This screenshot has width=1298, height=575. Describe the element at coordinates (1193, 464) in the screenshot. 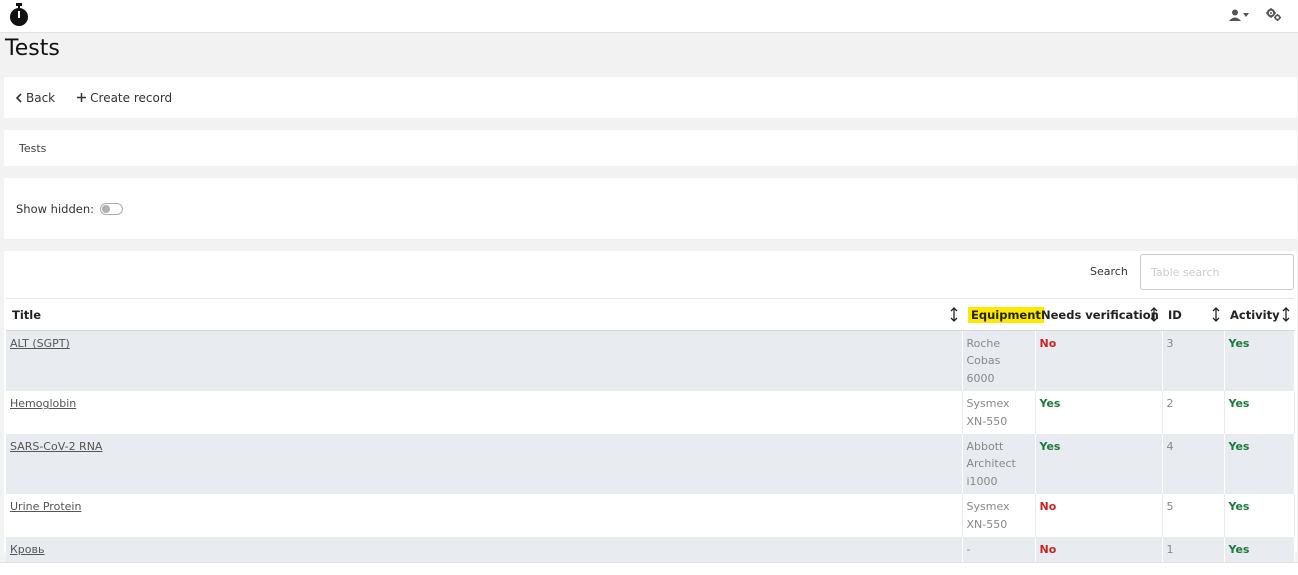

I see `cell-id: 4` at that location.